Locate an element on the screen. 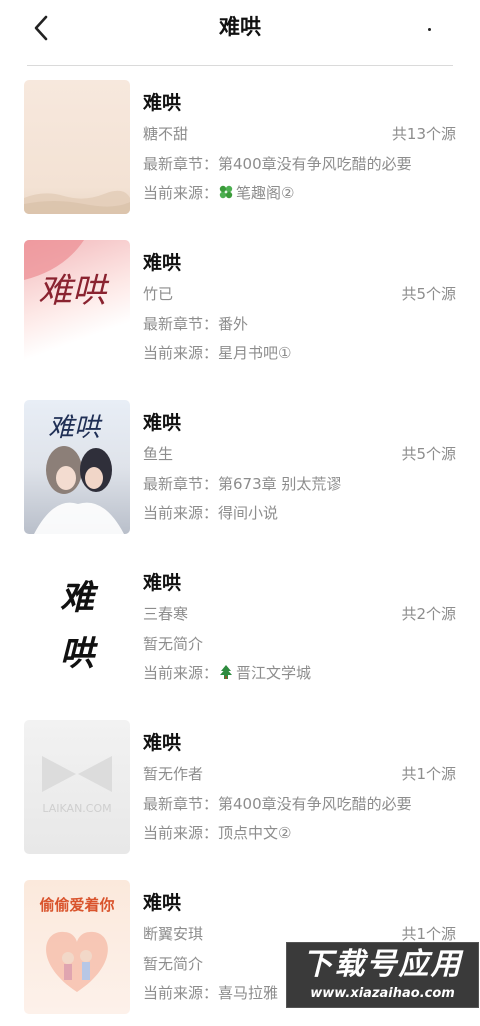 The height and width of the screenshot is (1026, 480). book-author: 三春寒 is located at coordinates (166, 614).